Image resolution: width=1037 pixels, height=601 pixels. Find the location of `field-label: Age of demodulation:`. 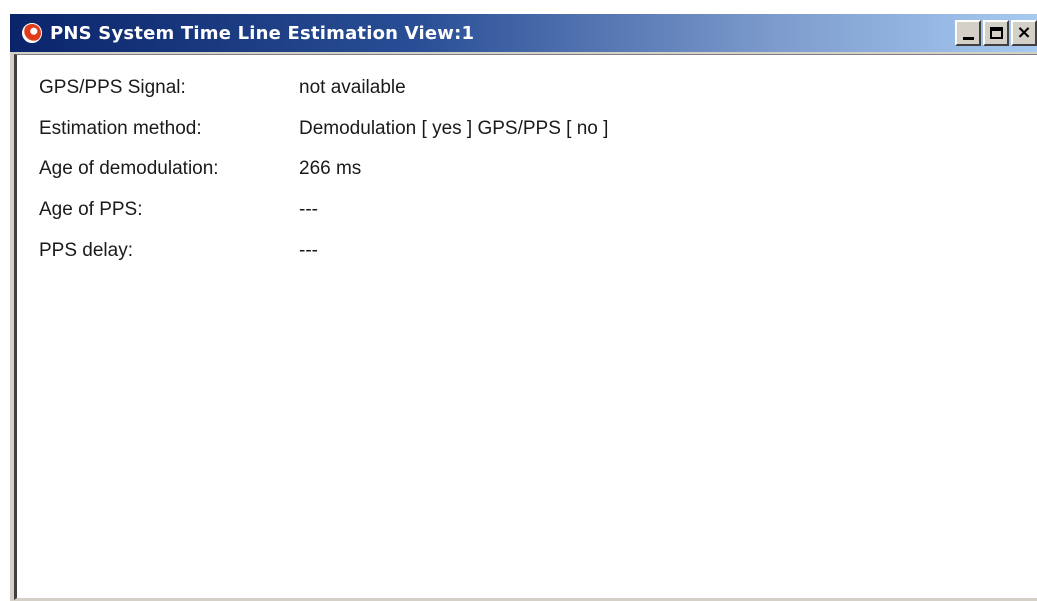

field-label: Age of demodulation: is located at coordinates (129, 168).